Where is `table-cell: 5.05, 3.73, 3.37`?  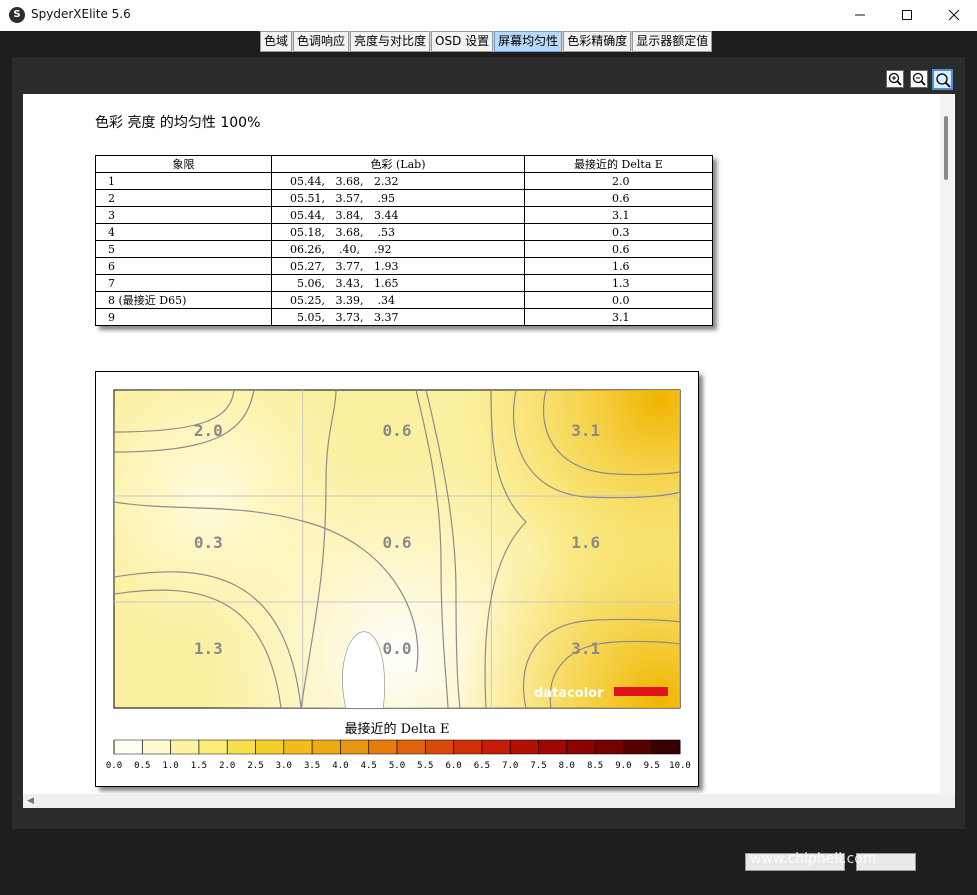 table-cell: 5.05, 3.73, 3.37 is located at coordinates (398, 317).